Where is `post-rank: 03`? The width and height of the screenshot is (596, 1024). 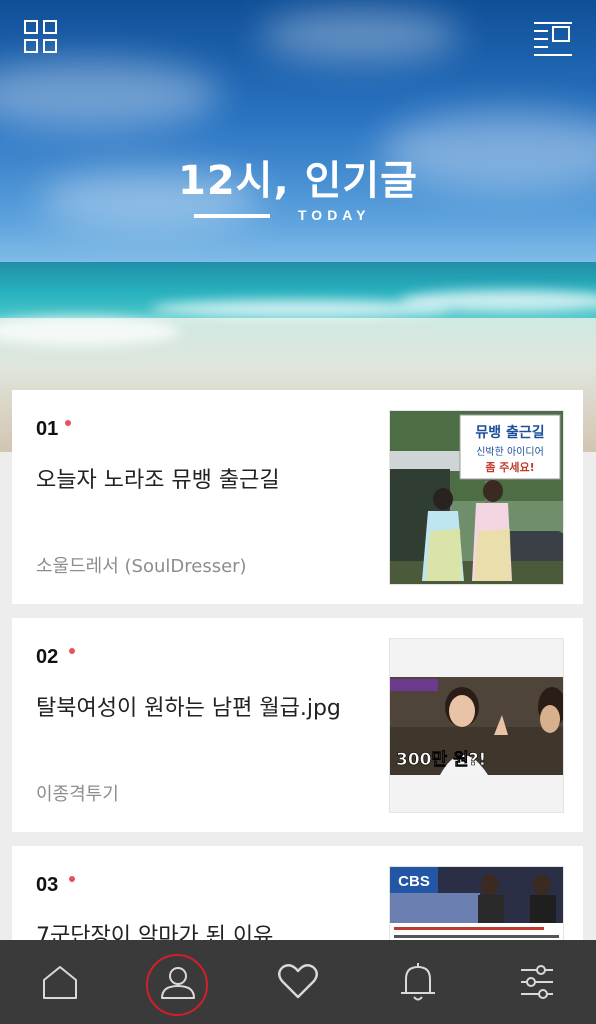
post-rank: 03 is located at coordinates (47, 885).